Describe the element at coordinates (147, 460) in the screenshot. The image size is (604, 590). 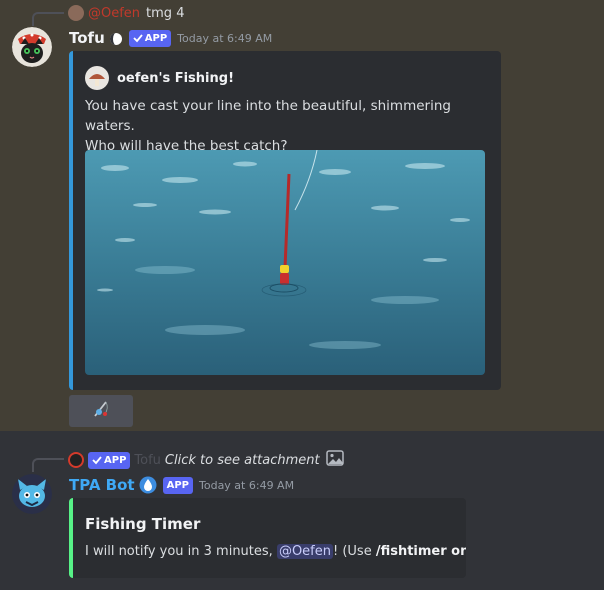
I see `reply-username: Tofu` at that location.